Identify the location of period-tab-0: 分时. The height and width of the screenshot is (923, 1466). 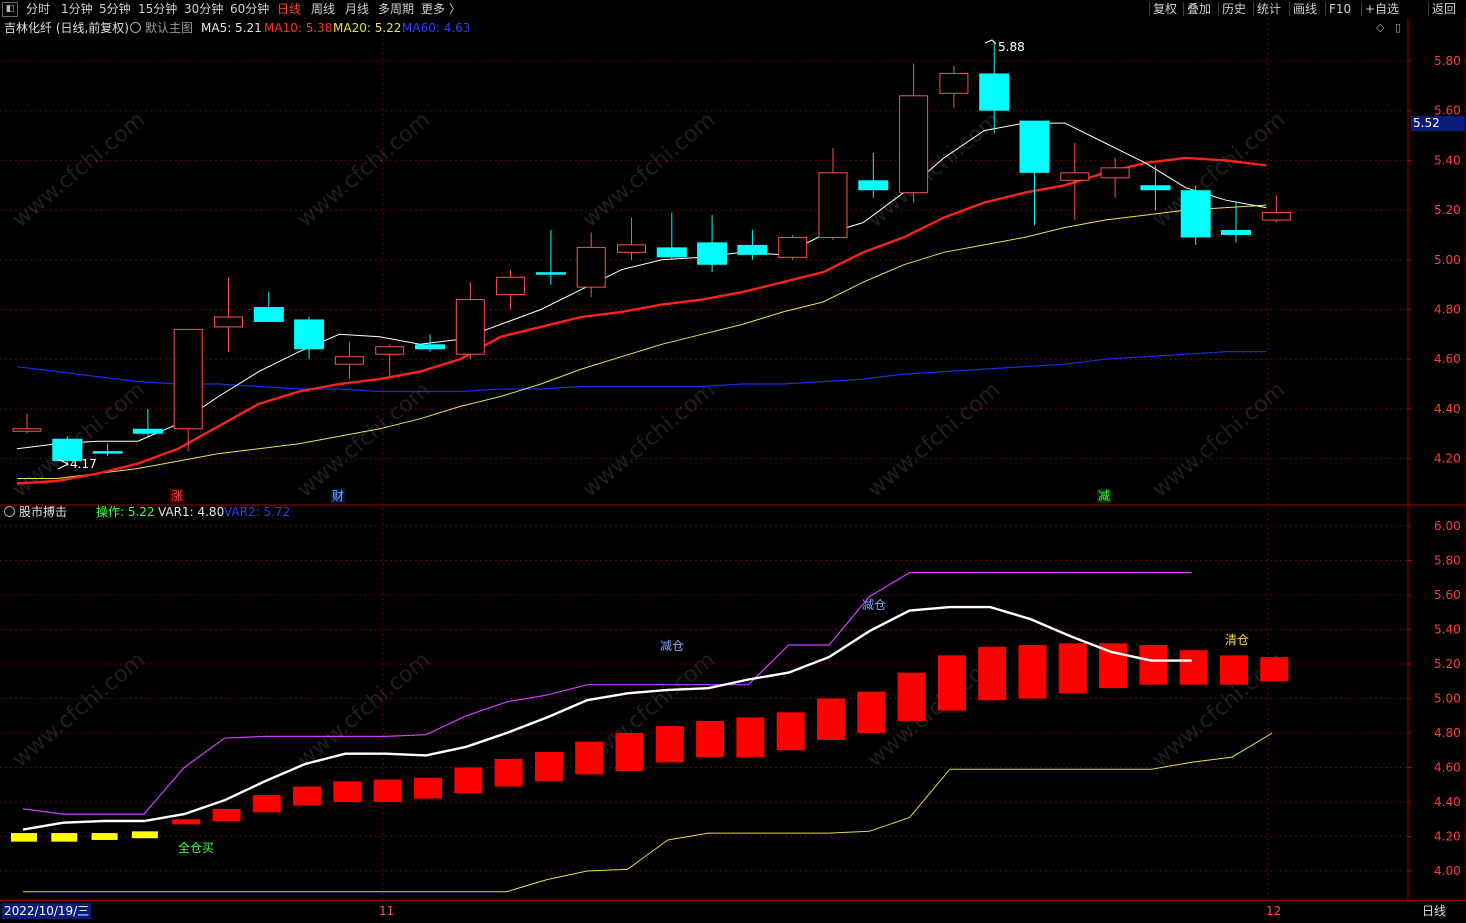
(38, 9).